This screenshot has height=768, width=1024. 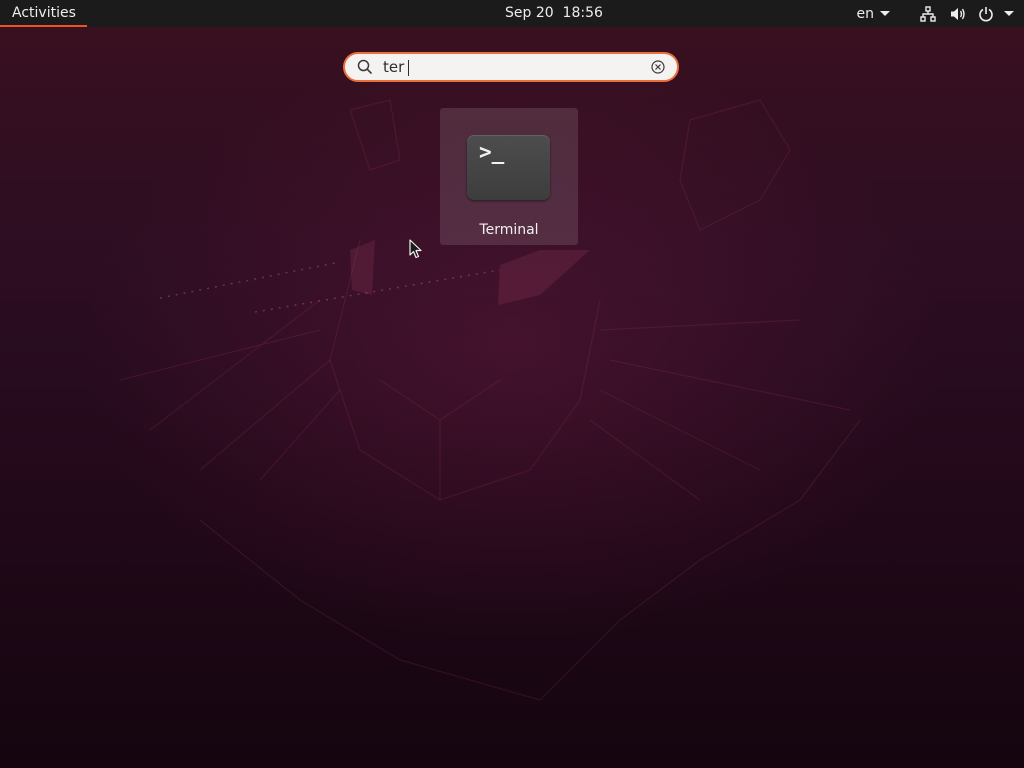 What do you see at coordinates (415, 249) in the screenshot?
I see `mouse-pointer-icon` at bounding box center [415, 249].